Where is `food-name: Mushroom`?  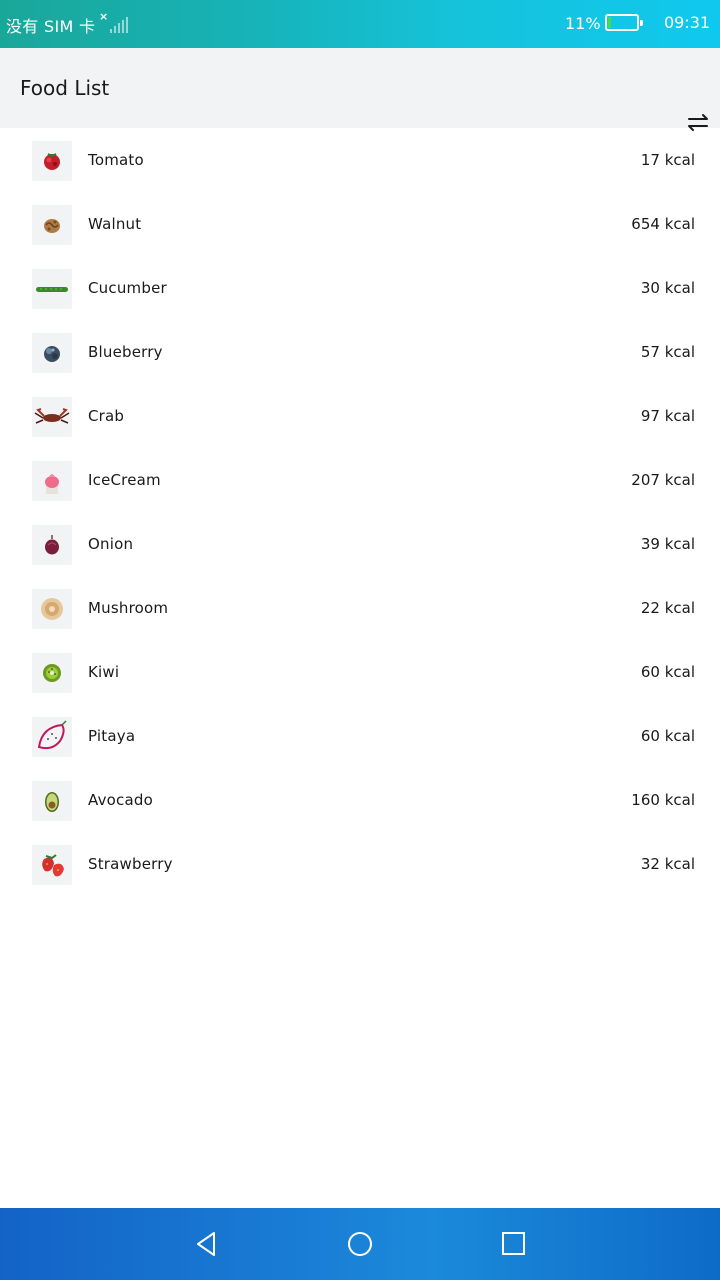
food-name: Mushroom is located at coordinates (128, 608).